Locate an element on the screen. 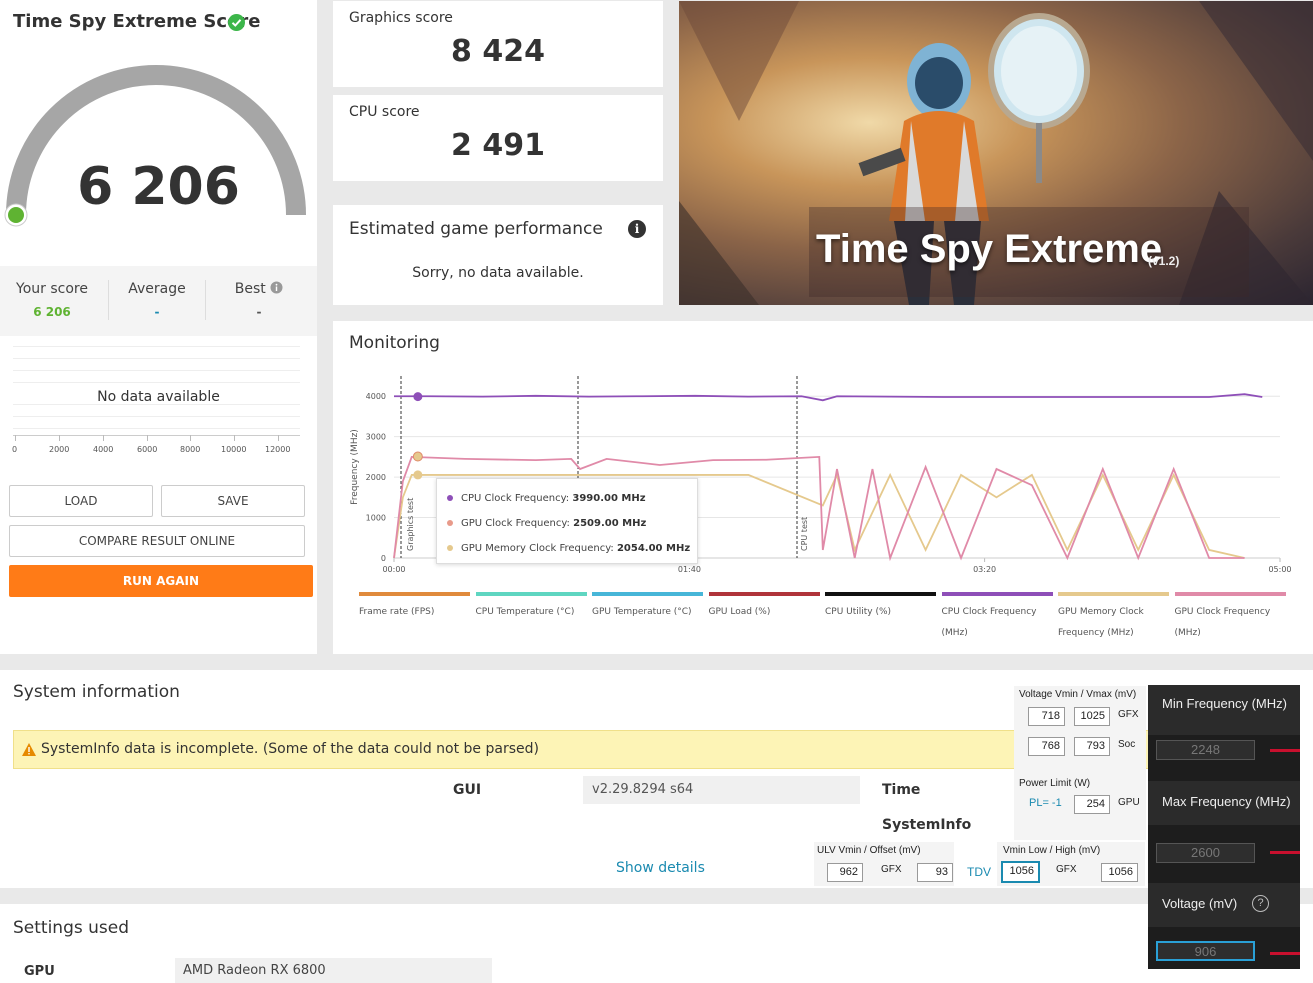 This screenshot has width=1313, height=983. power-limit-input: 254 is located at coordinates (1092, 804).